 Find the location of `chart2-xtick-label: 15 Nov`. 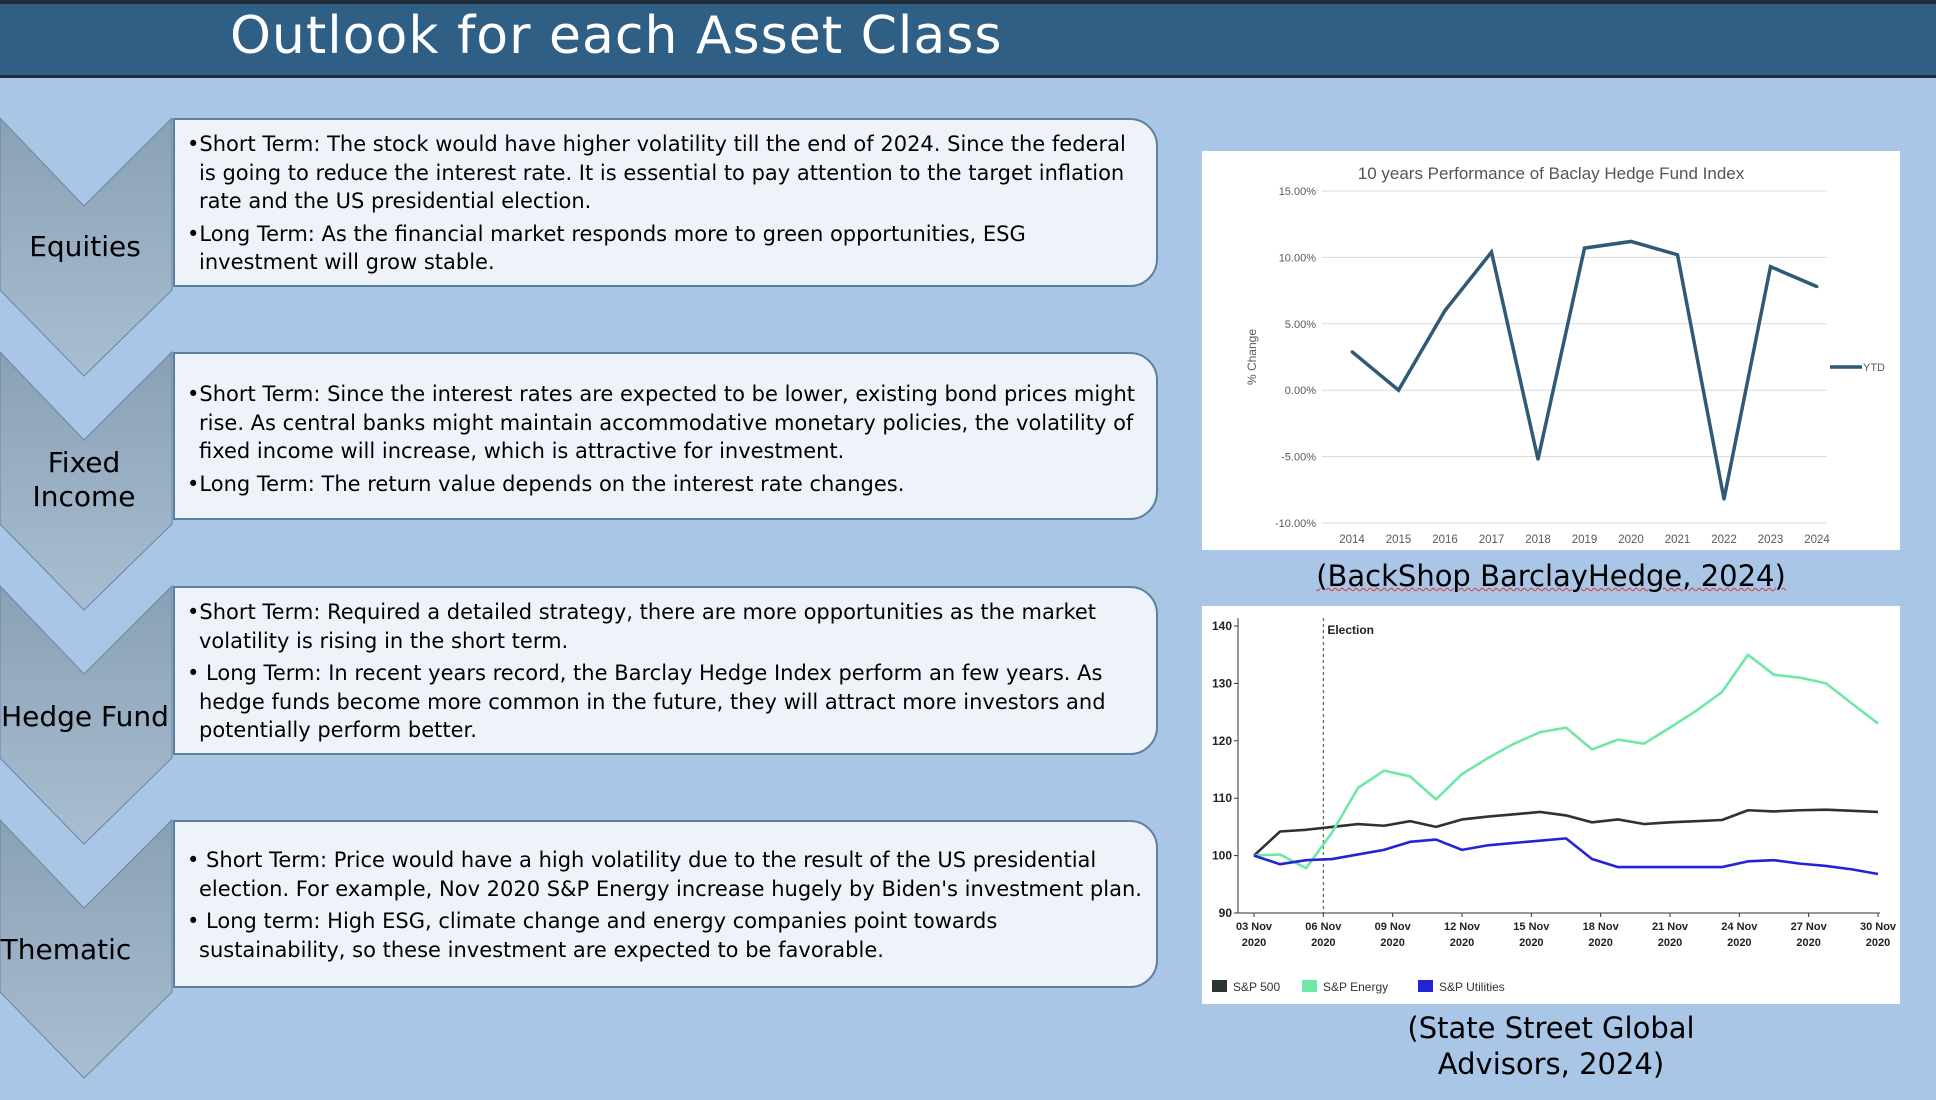

chart2-xtick-label: 15 Nov is located at coordinates (1531, 927).